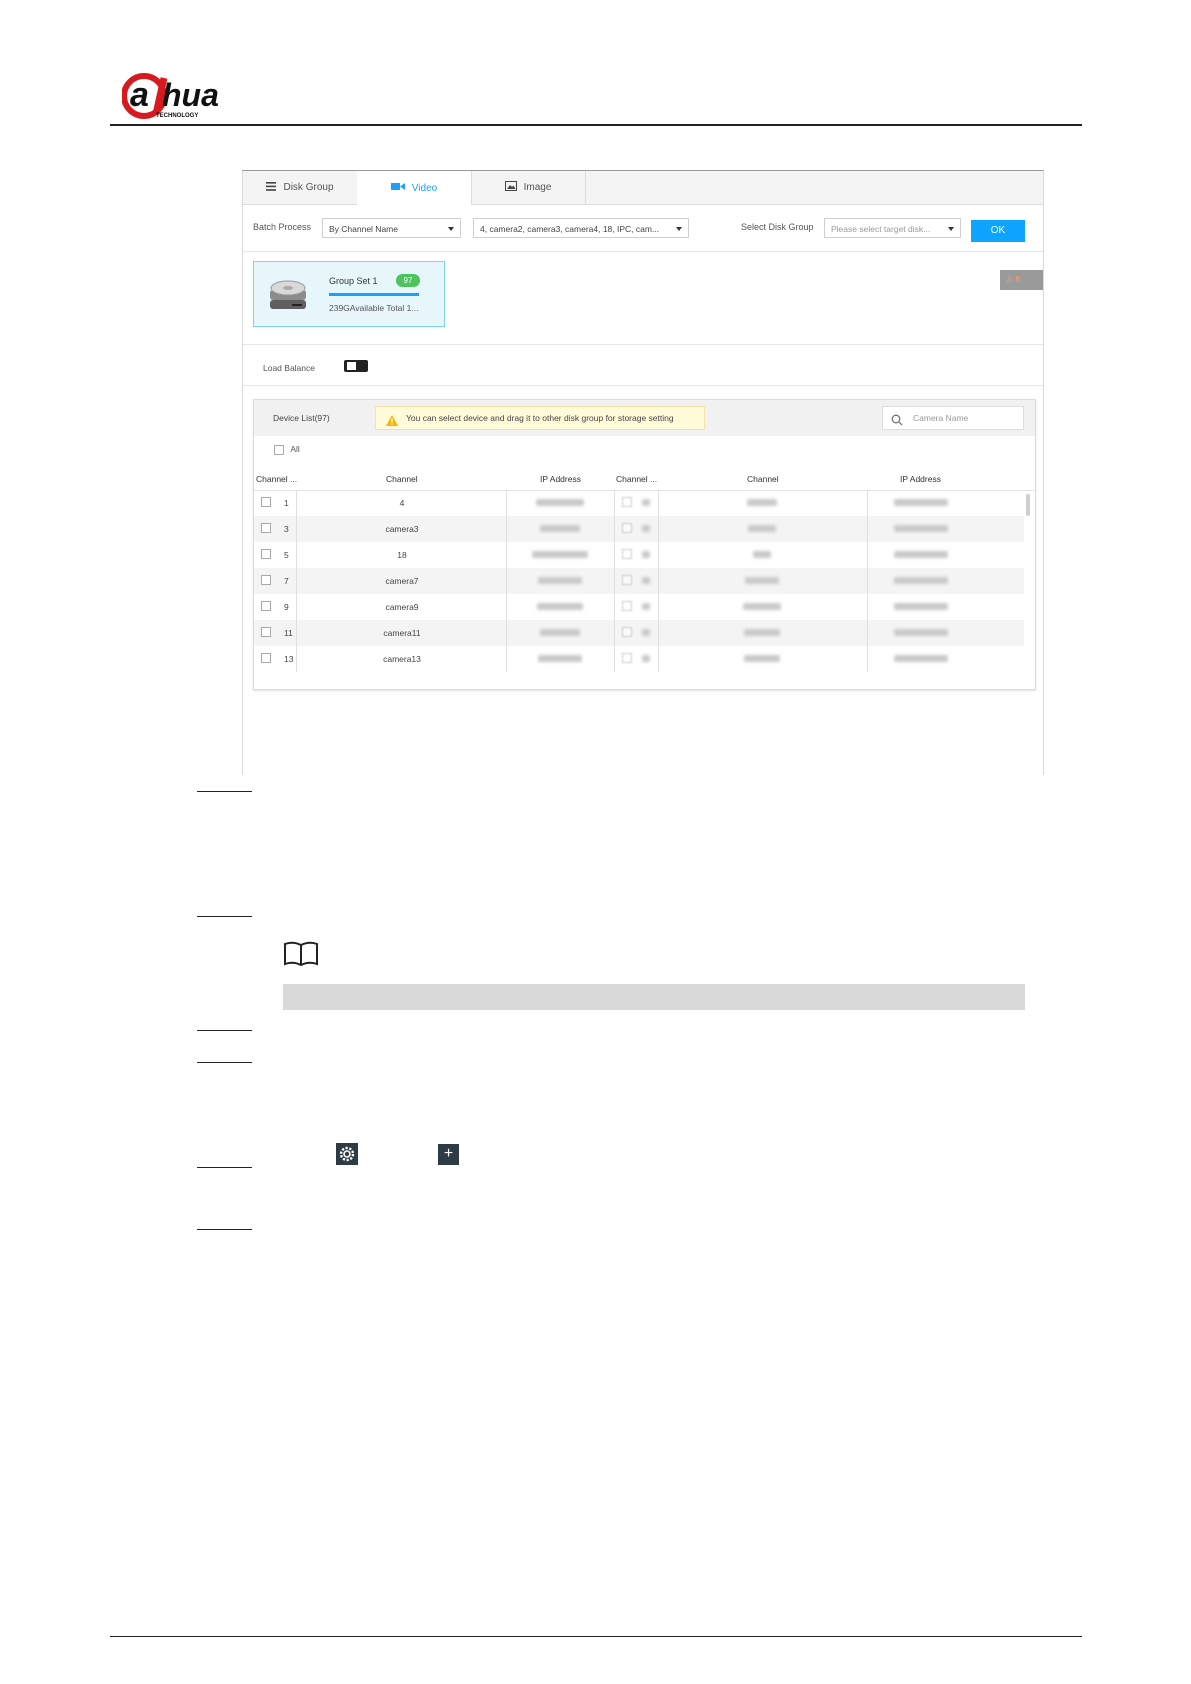 Image resolution: width=1191 pixels, height=1684 pixels. Describe the element at coordinates (287, 449) in the screenshot. I see `select-all: All` at that location.